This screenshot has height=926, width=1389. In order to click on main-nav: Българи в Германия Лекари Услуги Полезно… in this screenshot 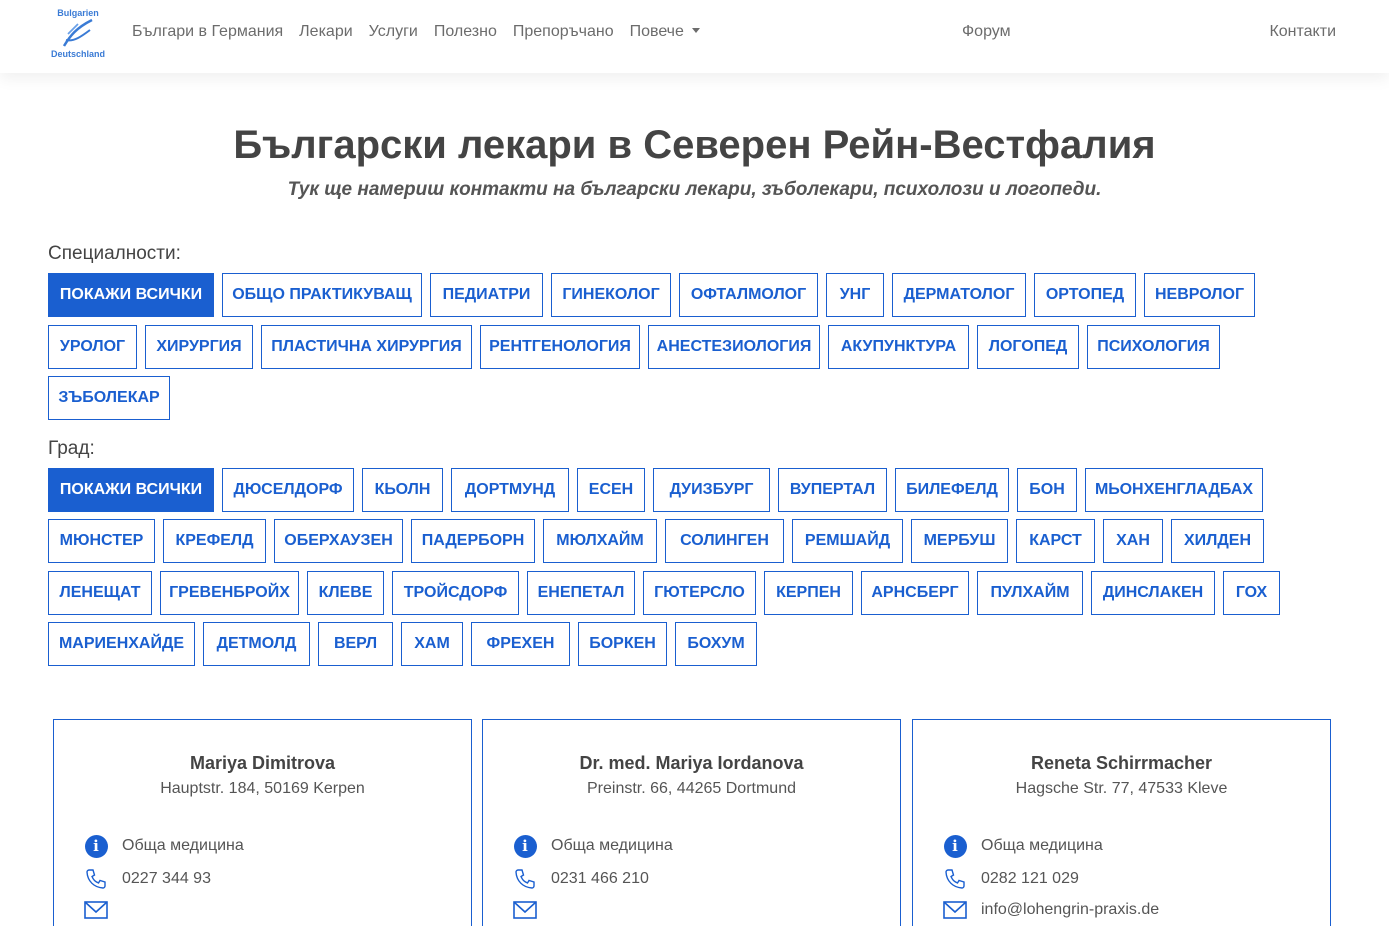, I will do `click(424, 32)`.